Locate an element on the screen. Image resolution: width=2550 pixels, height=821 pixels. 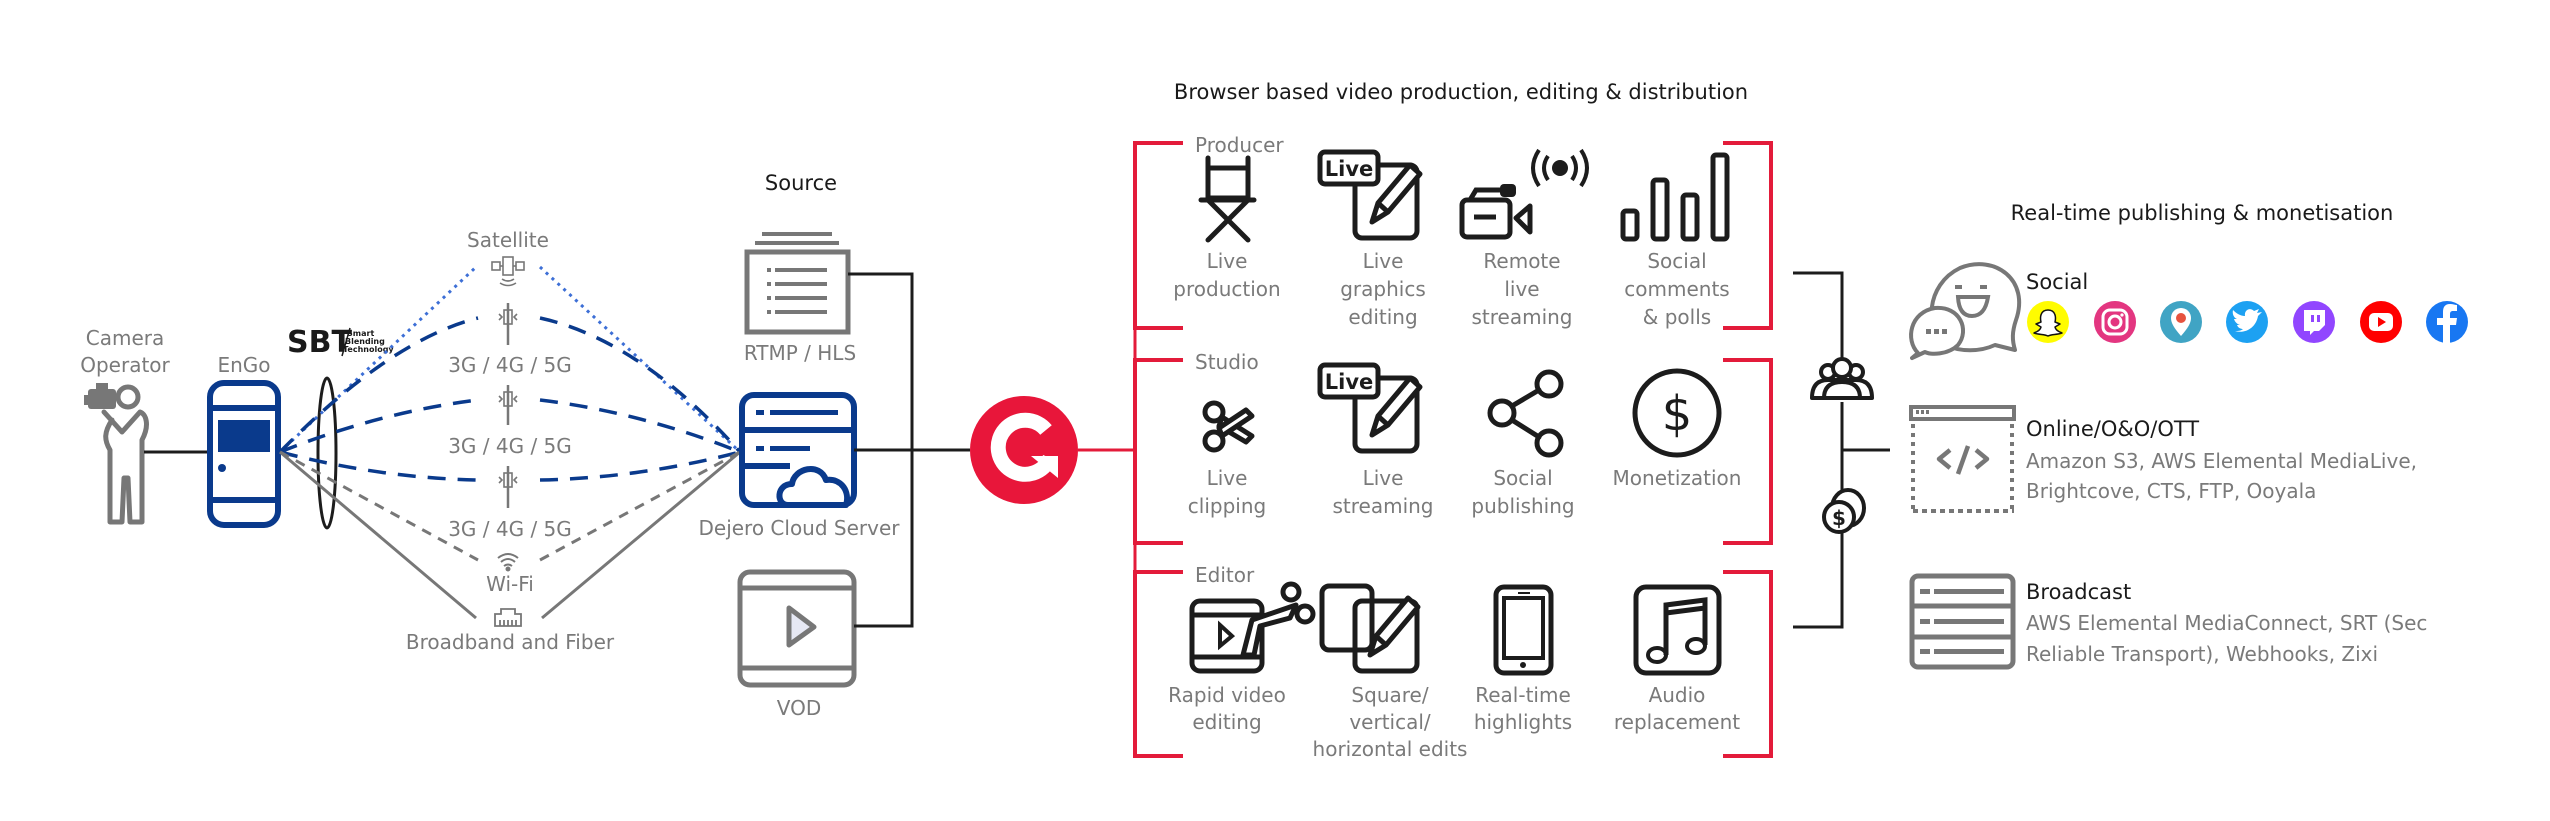
editor-item-rapid-video-editing: Rapid video editing is located at coordinates (1242, 657).